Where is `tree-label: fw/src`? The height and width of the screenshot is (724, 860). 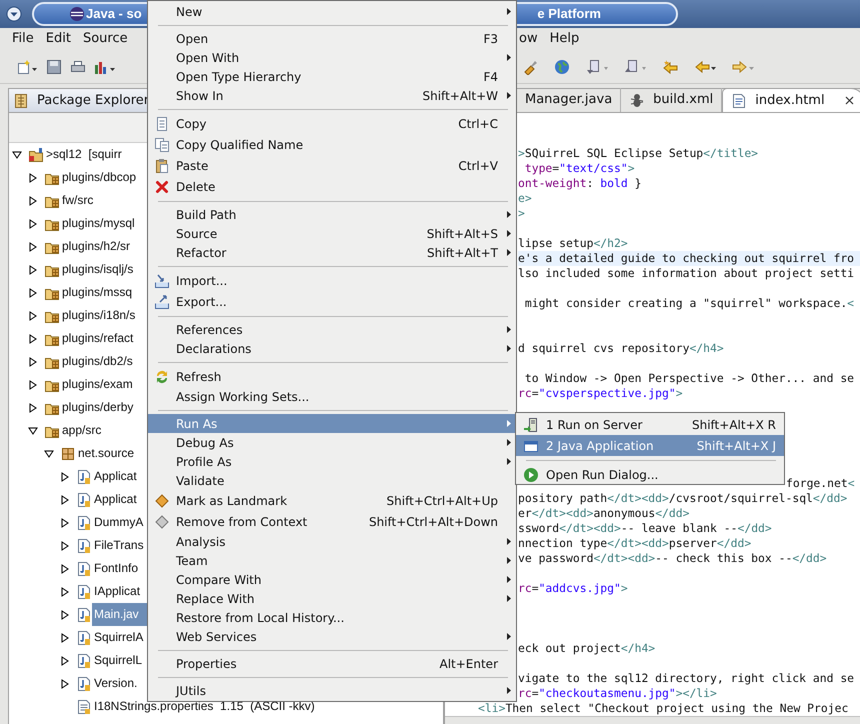 tree-label: fw/src is located at coordinates (103, 200).